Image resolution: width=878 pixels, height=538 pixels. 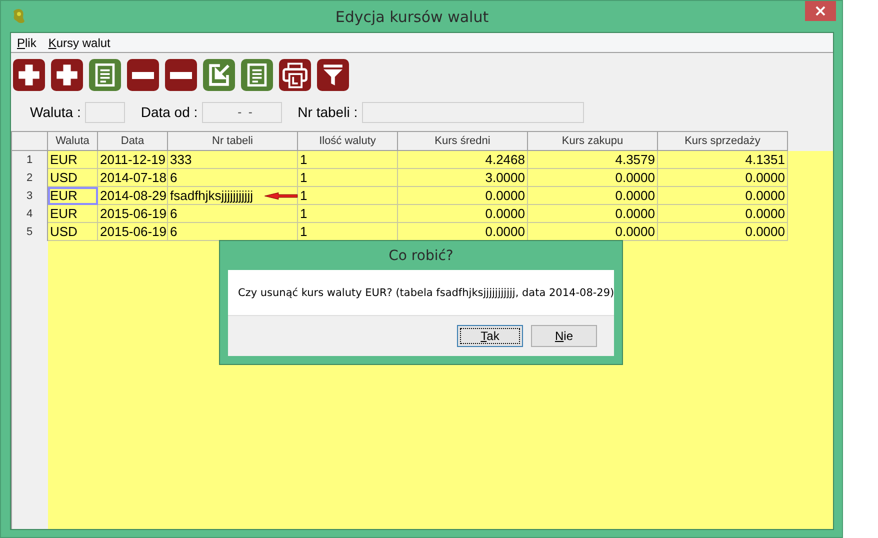 What do you see at coordinates (281, 196) in the screenshot?
I see `annotation-arrow` at bounding box center [281, 196].